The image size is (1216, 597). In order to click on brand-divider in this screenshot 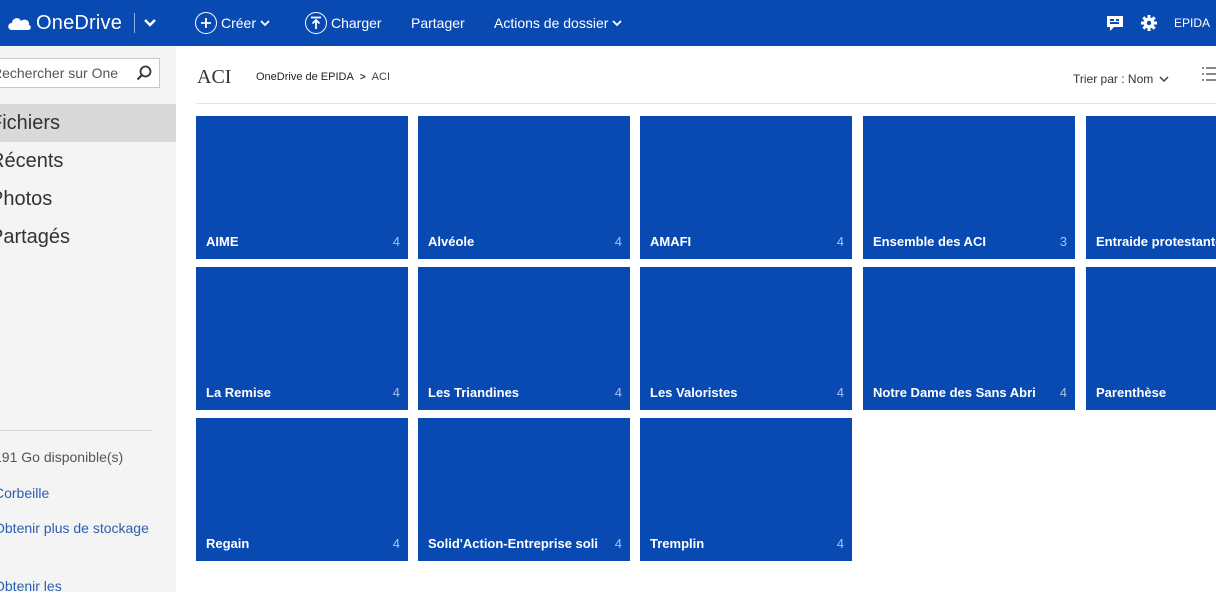, I will do `click(135, 23)`.